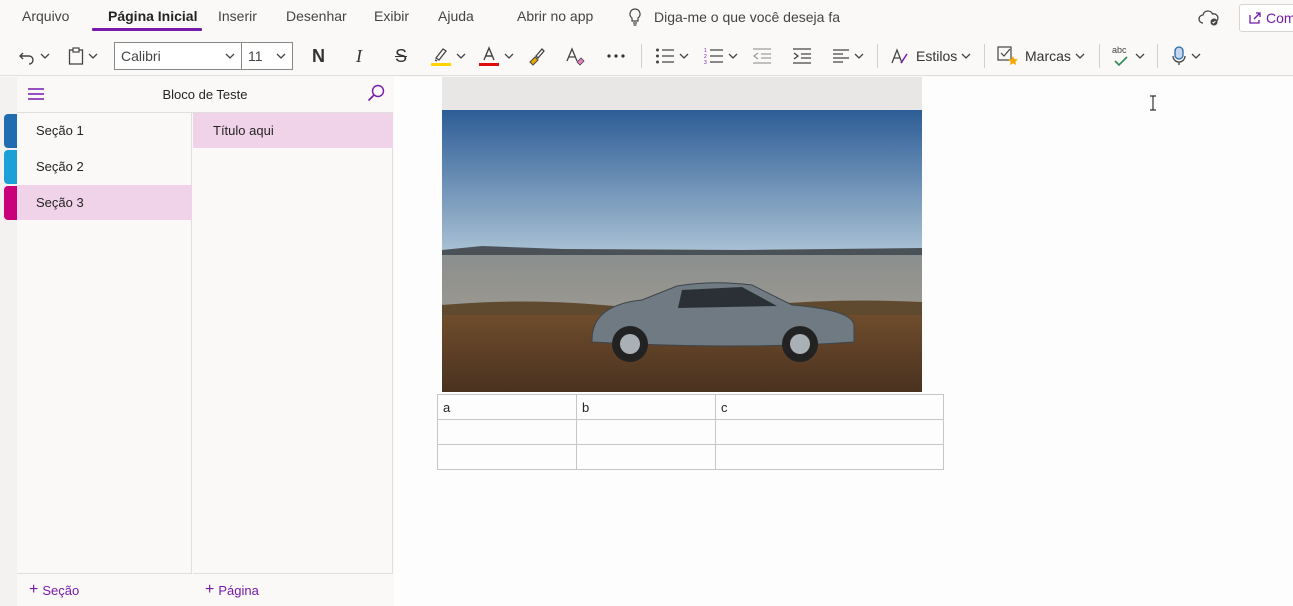  I want to click on checkmark-icon, so click(1121, 61).